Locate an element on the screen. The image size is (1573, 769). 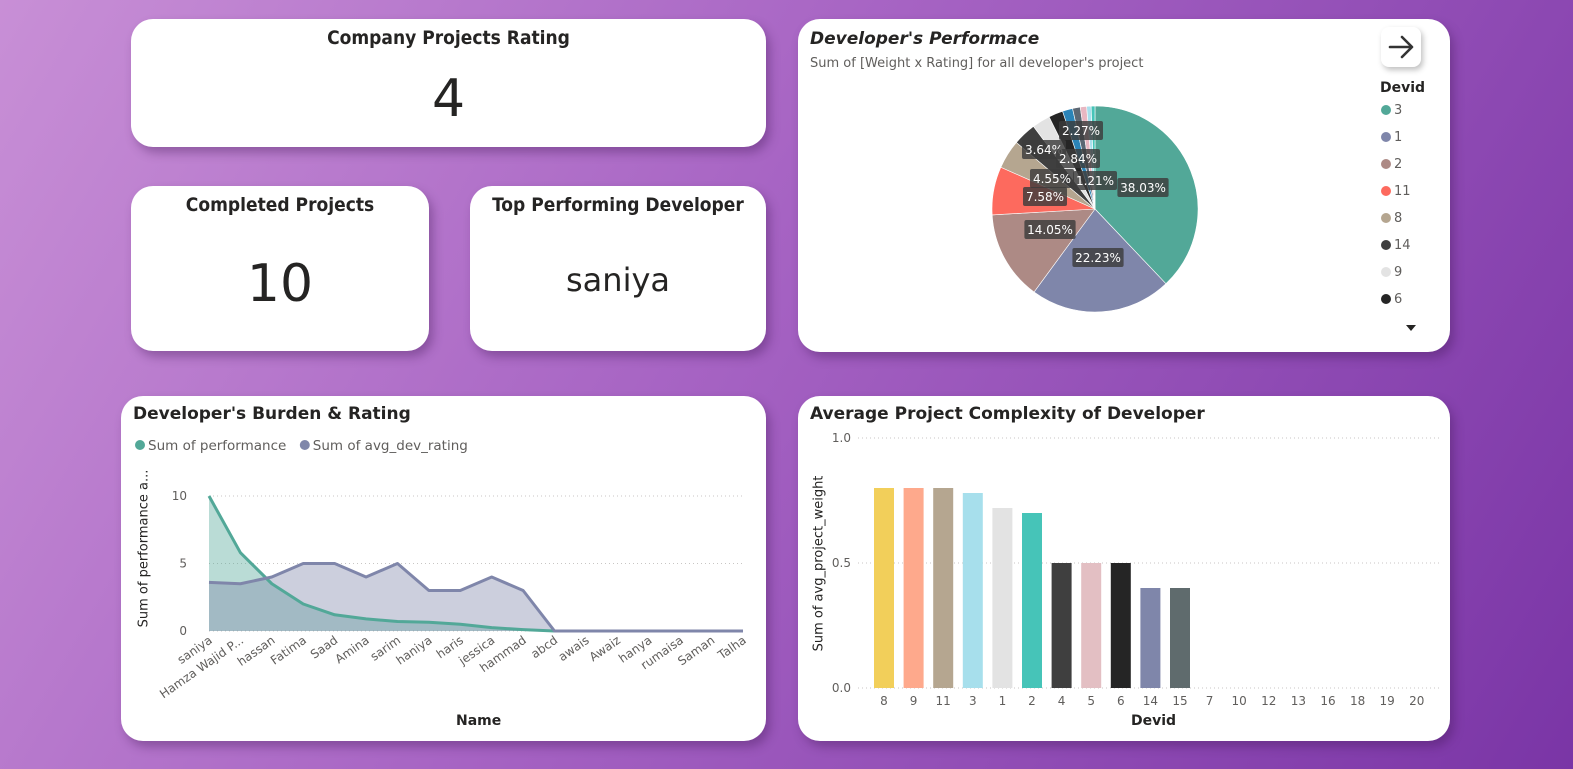
x-tick-label: Talha is located at coordinates (731, 648).